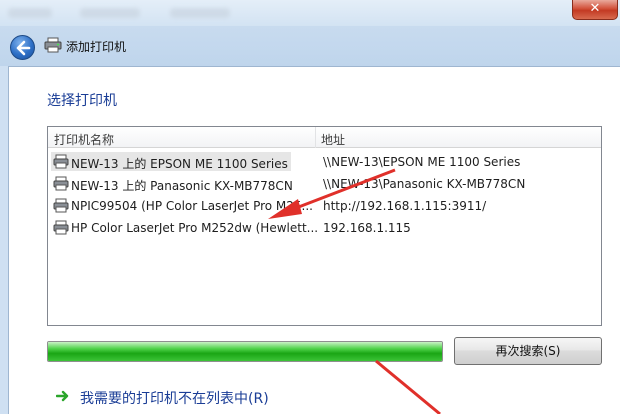 This screenshot has width=620, height=414. What do you see at coordinates (82, 101) in the screenshot?
I see `page-heading: 选择打印机` at bounding box center [82, 101].